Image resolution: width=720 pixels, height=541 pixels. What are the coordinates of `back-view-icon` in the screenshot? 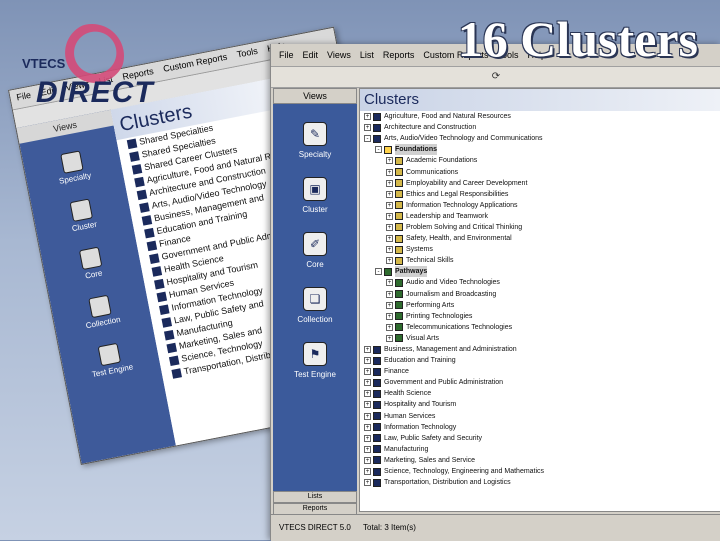 It's located at (109, 354).